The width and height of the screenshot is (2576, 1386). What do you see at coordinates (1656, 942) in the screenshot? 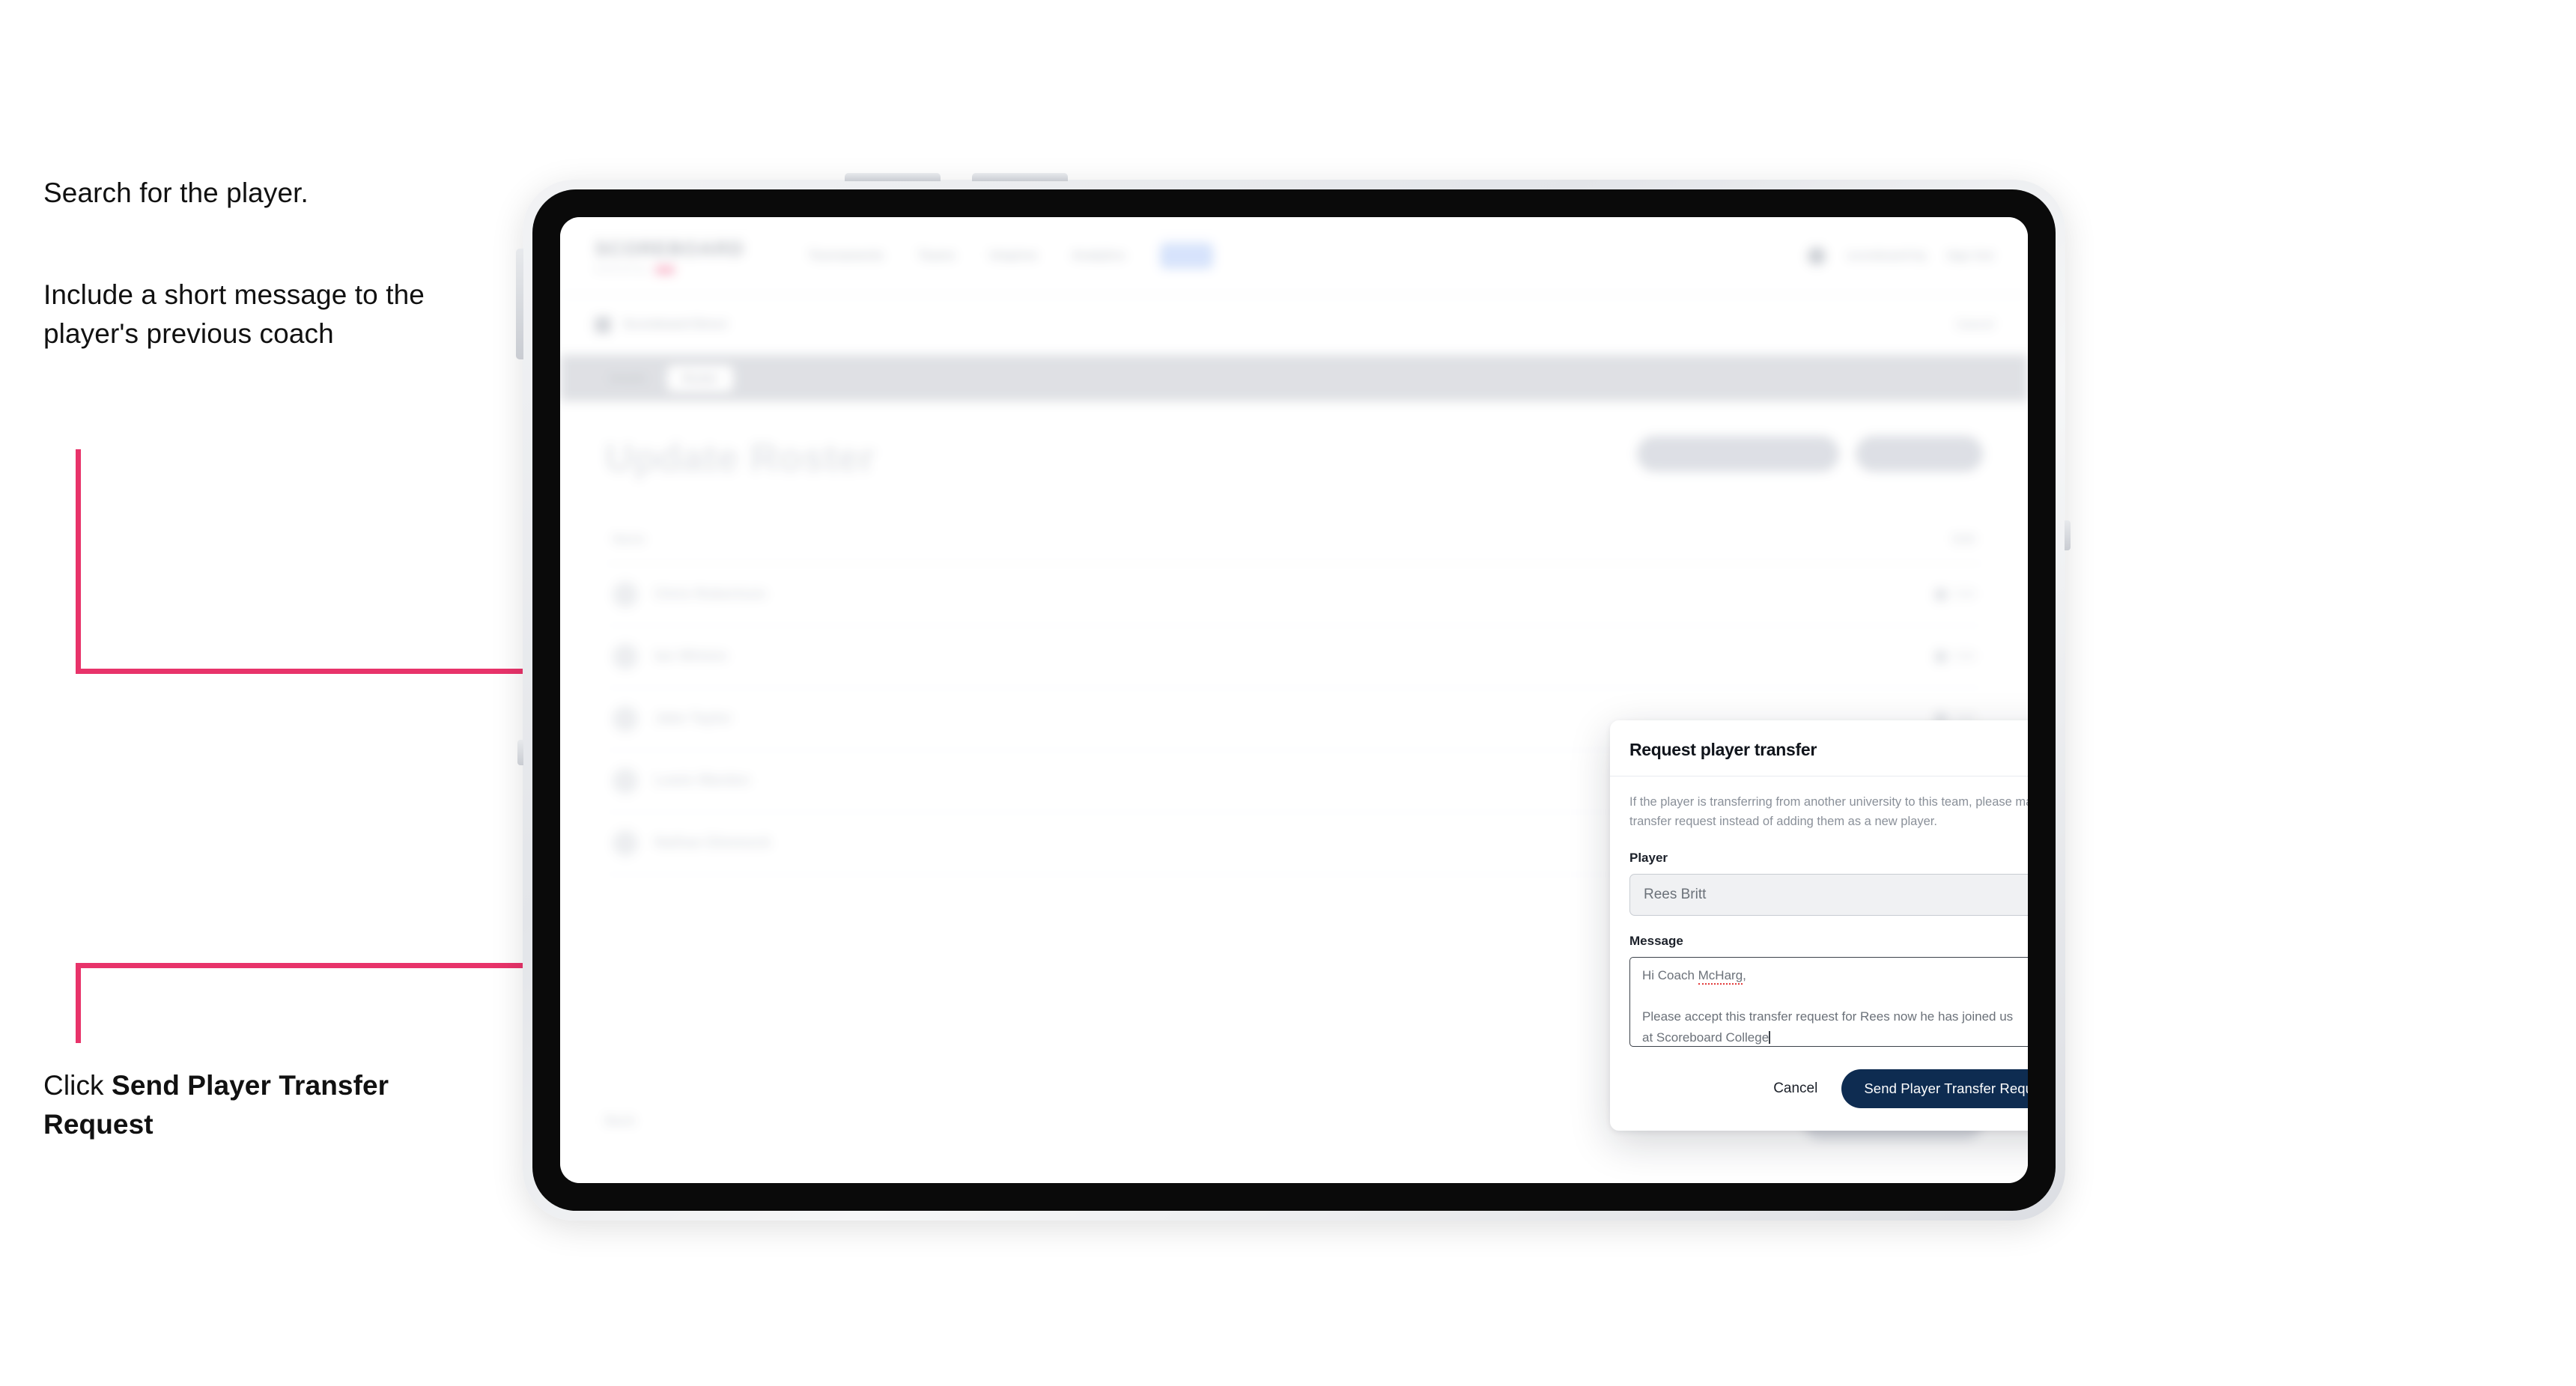
I see `message-field-label: Message` at bounding box center [1656, 942].